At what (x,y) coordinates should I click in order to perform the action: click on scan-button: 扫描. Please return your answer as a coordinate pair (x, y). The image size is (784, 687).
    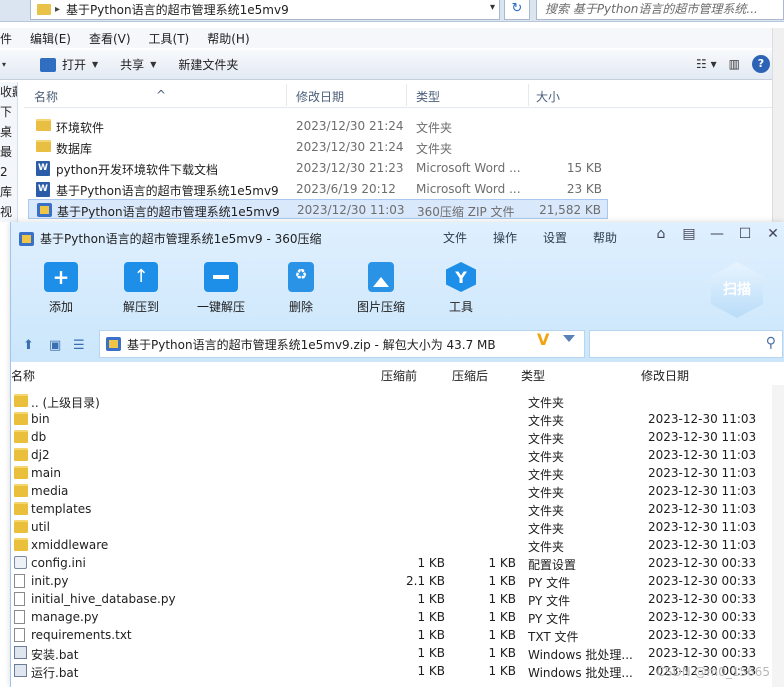
    Looking at the image, I should click on (737, 290).